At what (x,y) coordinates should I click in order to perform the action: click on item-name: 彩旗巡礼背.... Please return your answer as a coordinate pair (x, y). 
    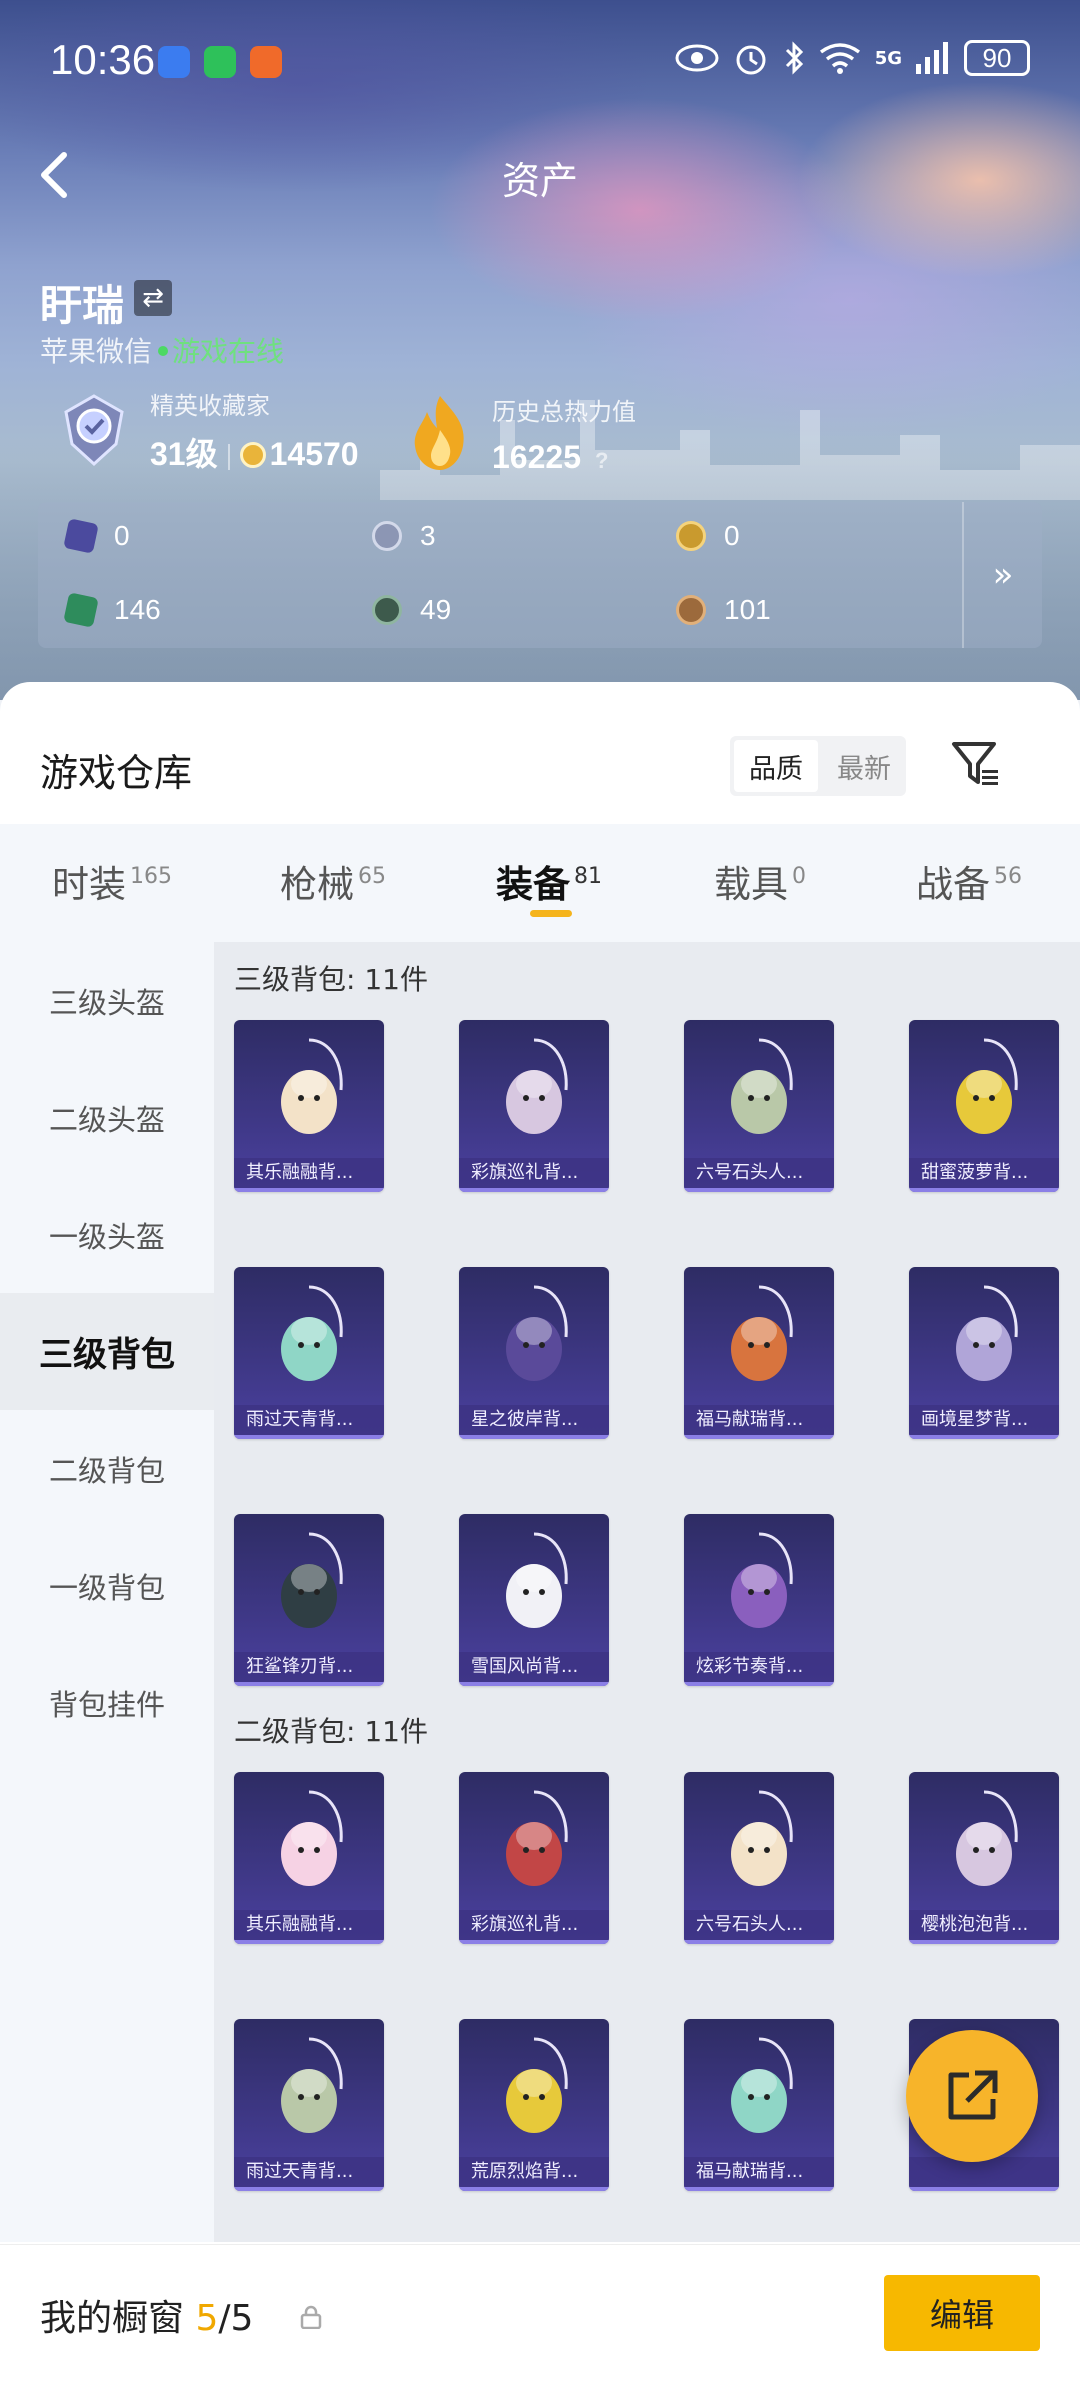
    Looking at the image, I should click on (534, 1173).